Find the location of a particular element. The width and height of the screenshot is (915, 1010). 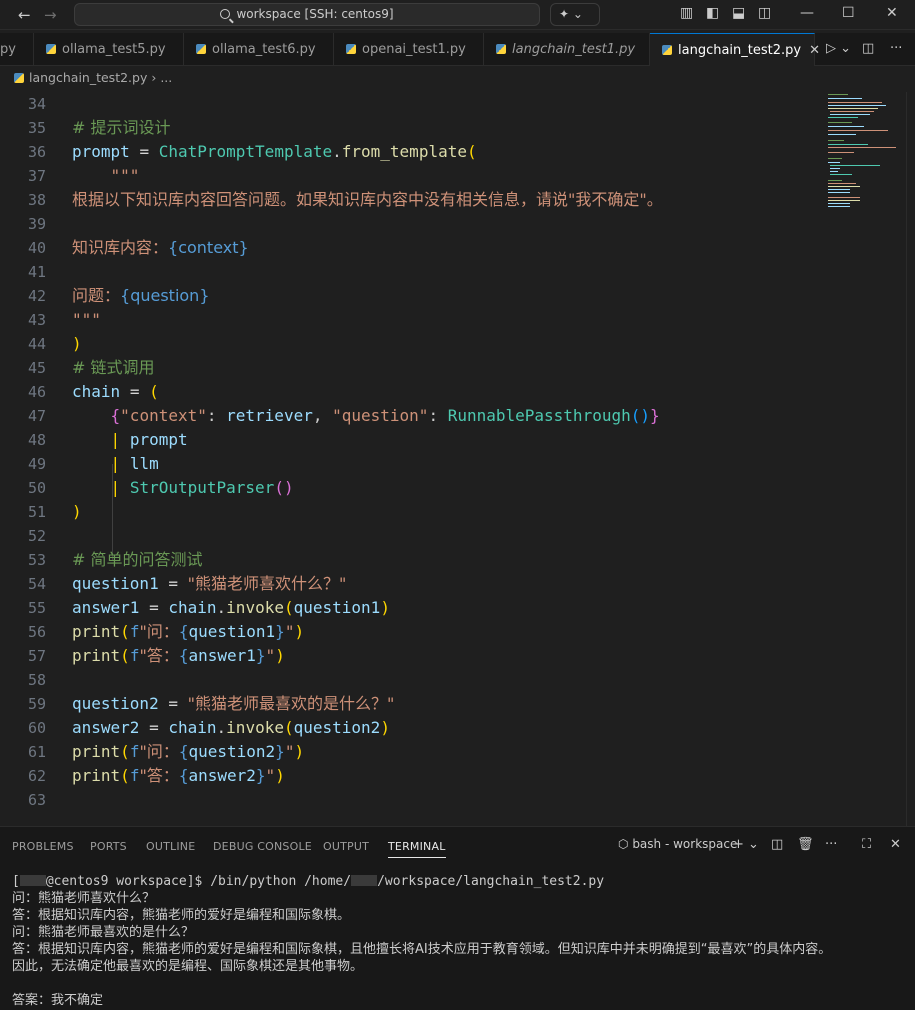

terminal-line: 答：根据知识库内容，熊猫老师的爱好是编程和国际象棋。 is located at coordinates (181, 915).